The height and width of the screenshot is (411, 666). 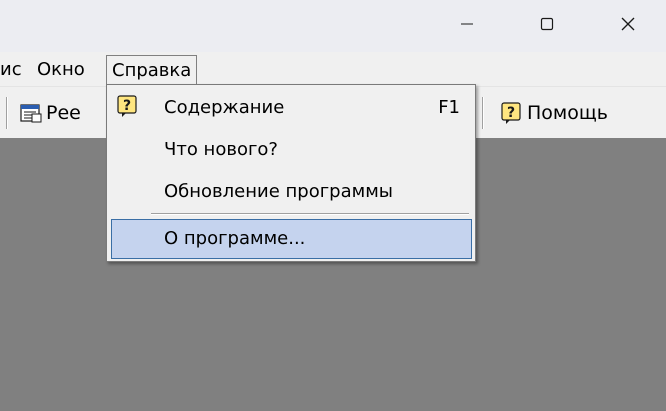 I want to click on menu-item-program-update: Обновление программы, so click(x=291, y=192).